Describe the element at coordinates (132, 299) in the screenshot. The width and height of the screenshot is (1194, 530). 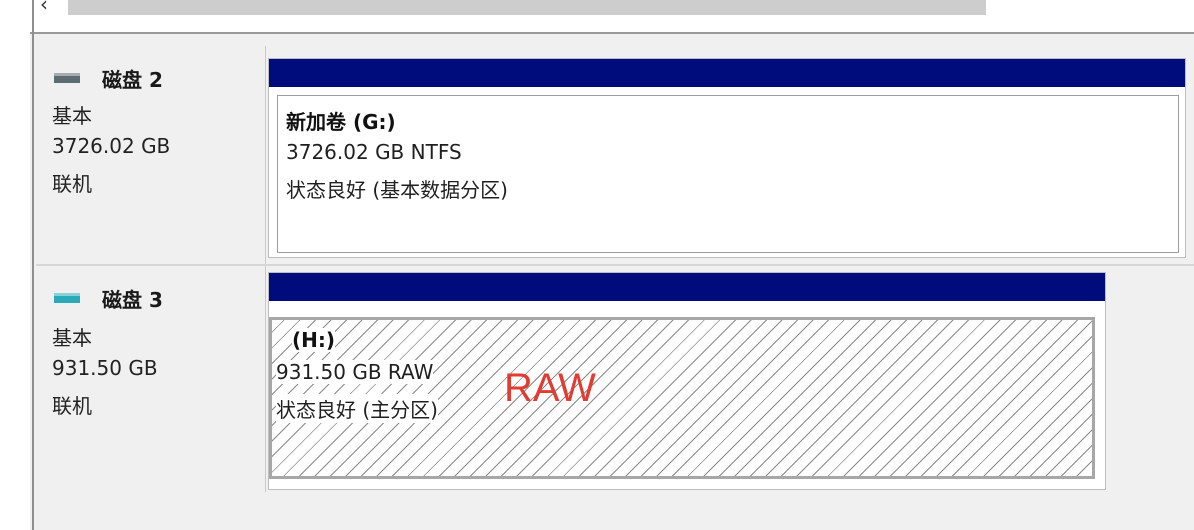
I see `disk-name: 磁盘 3` at that location.